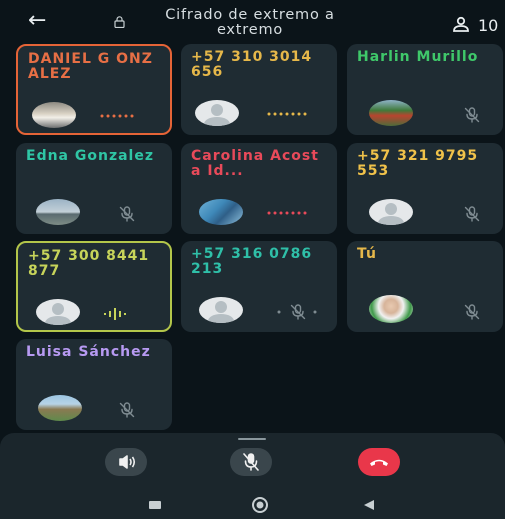  I want to click on participant-name: +57 321 9795553, so click(418, 163).